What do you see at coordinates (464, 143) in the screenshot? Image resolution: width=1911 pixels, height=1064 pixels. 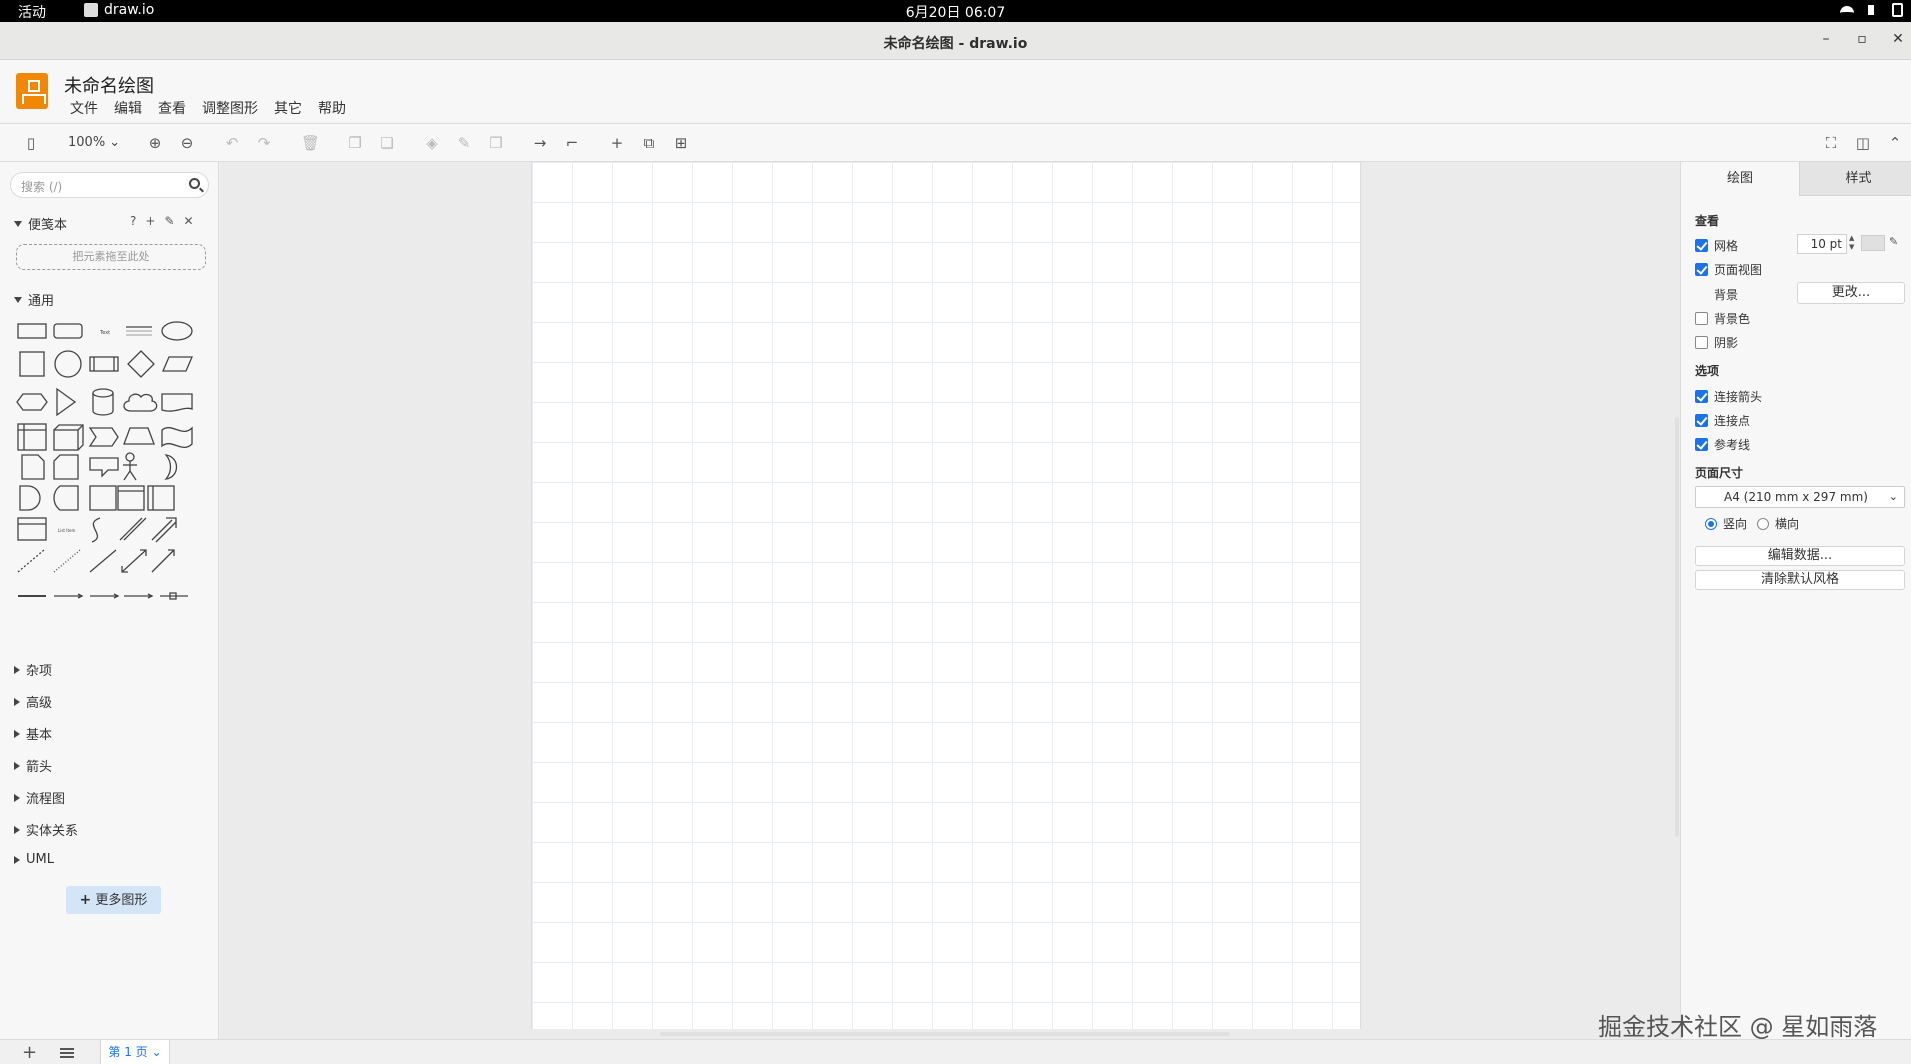 I see `line-color-icon: ✎` at bounding box center [464, 143].